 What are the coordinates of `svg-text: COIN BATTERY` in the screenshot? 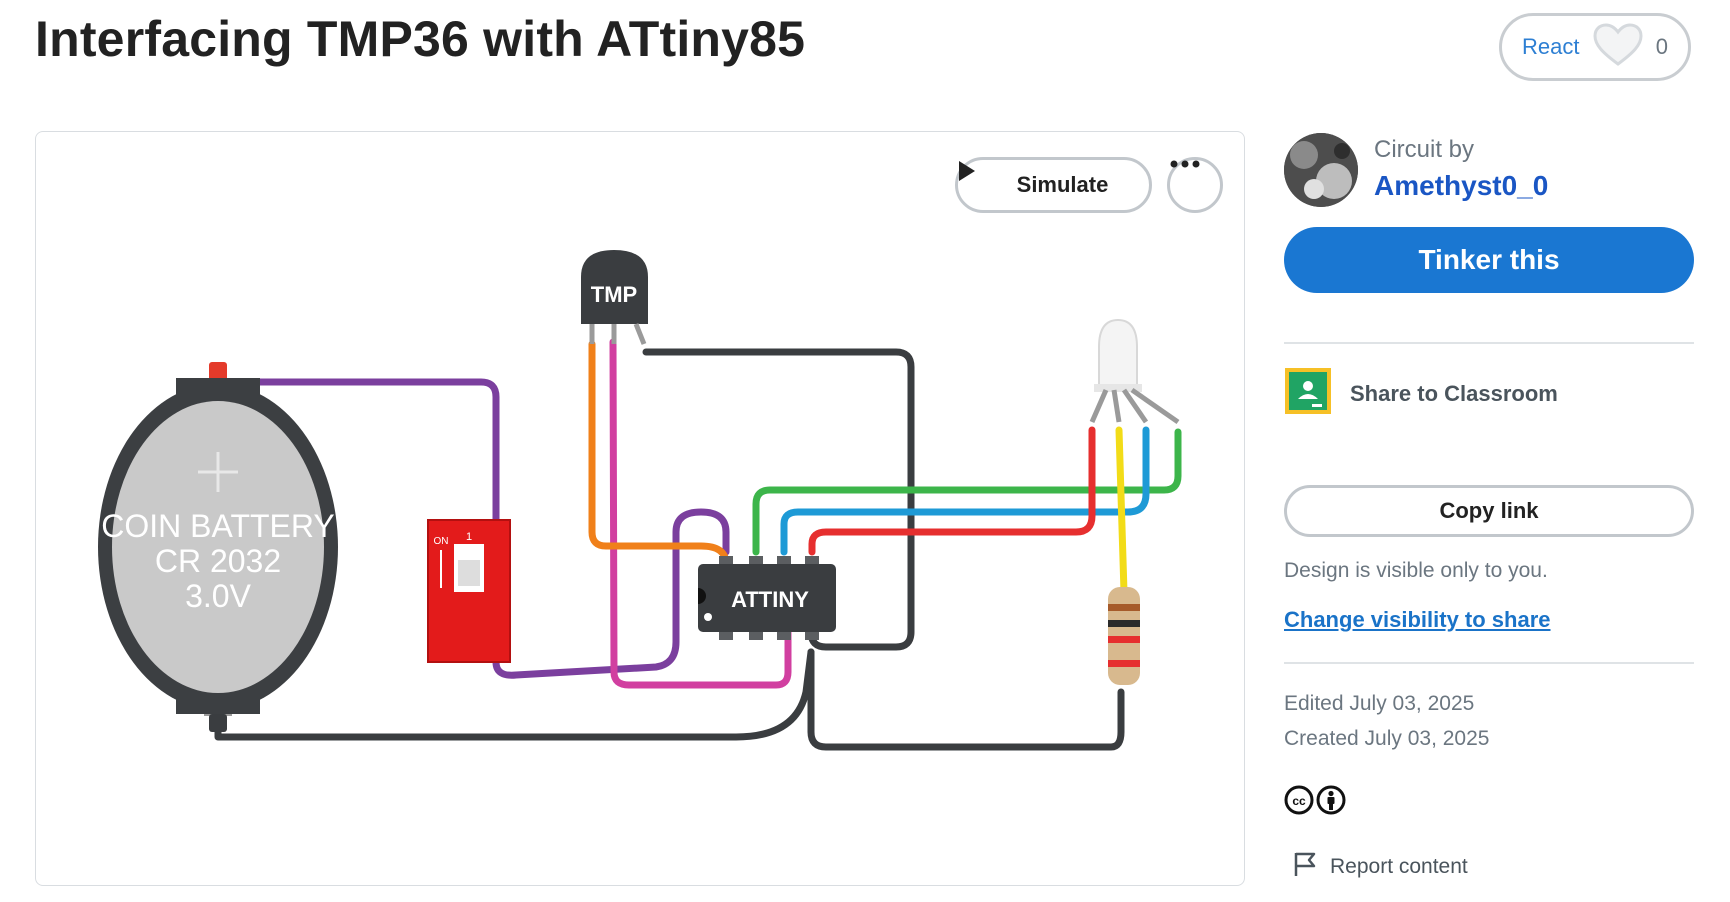 It's located at (218, 526).